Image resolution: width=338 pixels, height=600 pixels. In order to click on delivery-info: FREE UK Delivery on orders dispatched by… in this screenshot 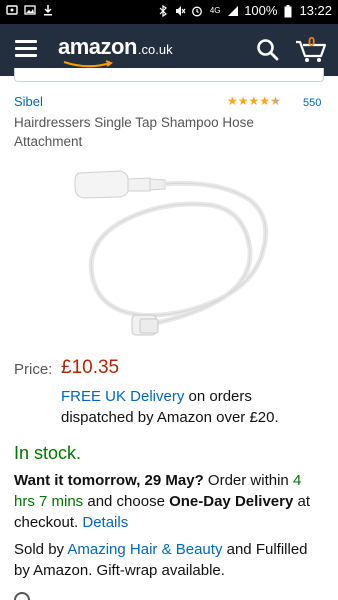, I will do `click(191, 407)`.